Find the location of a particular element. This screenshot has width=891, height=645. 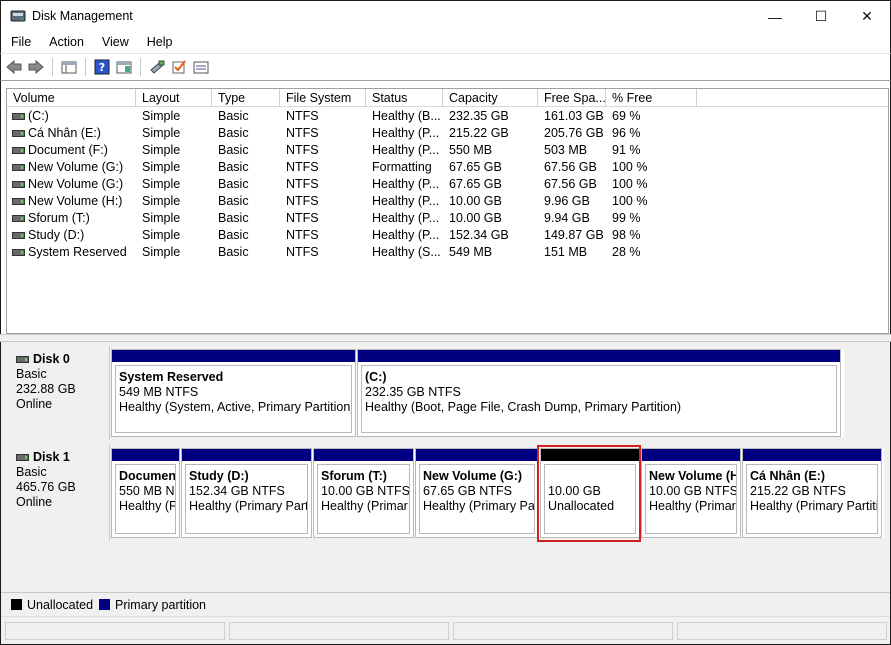

partition-size: 232.35 GB NTFS is located at coordinates (413, 392).